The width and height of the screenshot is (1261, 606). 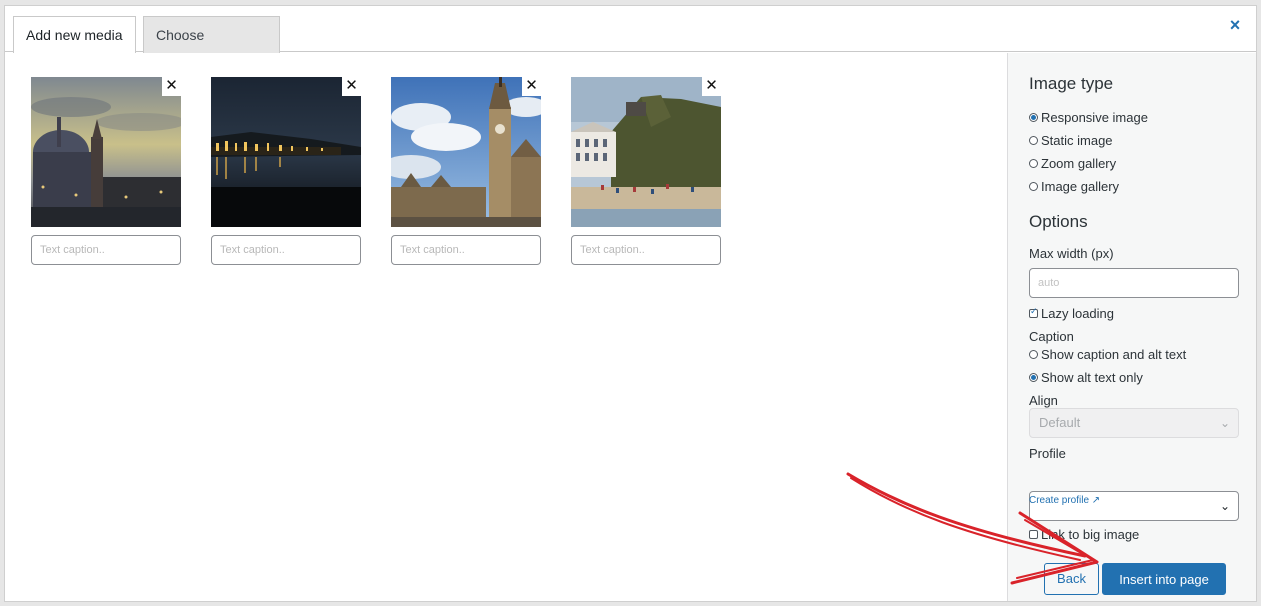 I want to click on radio-zoom-gallery: Zoom gallery, so click(x=1072, y=163).